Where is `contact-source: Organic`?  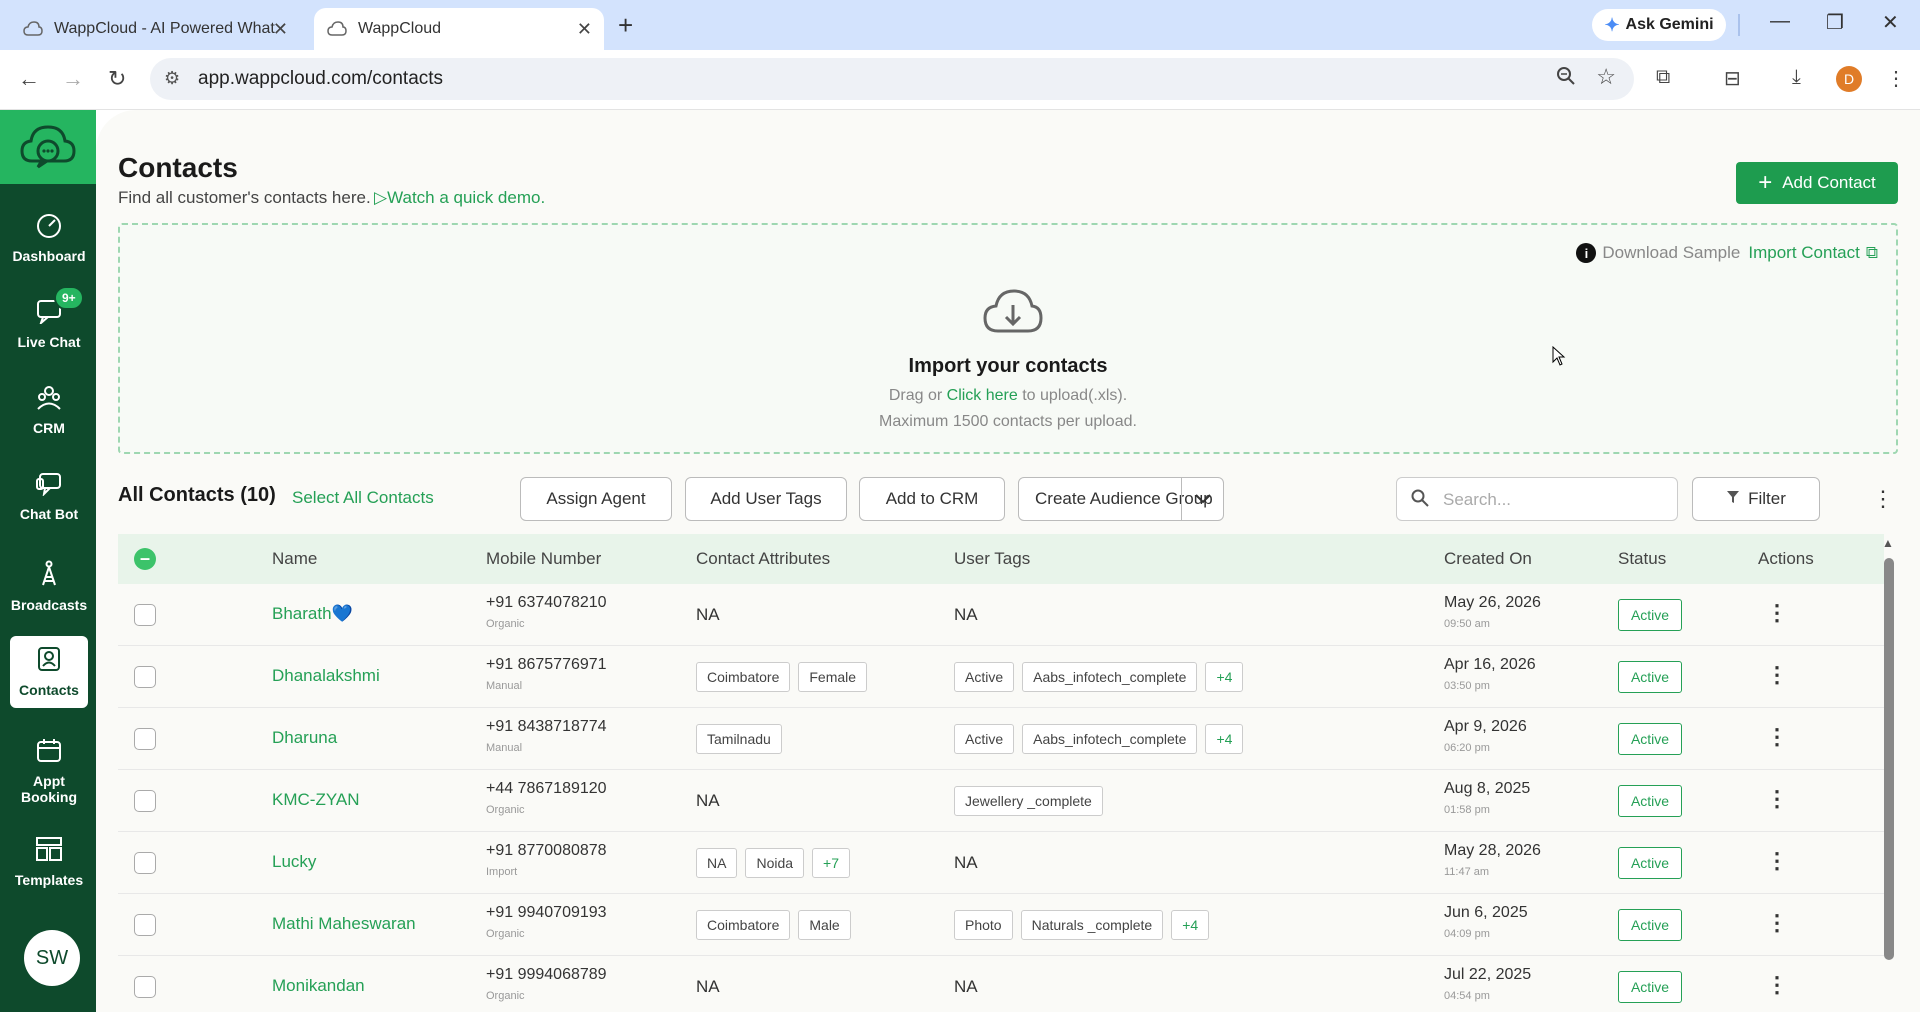 contact-source: Organic is located at coordinates (505, 996).